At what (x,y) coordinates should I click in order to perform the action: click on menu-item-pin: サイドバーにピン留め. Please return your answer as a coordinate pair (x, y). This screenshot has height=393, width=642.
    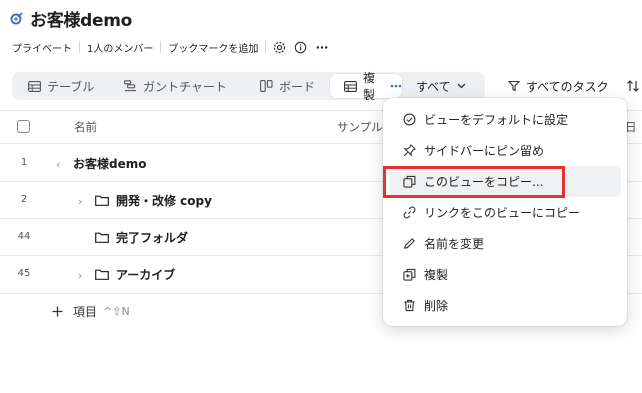
    Looking at the image, I should click on (505, 150).